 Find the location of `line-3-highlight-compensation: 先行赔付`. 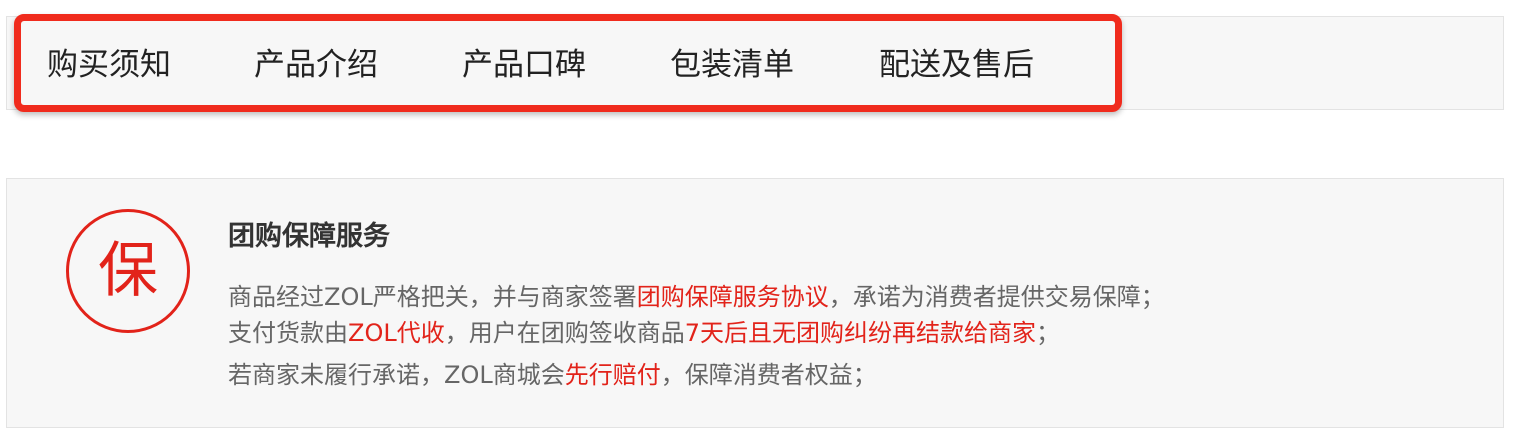

line-3-highlight-compensation: 先行赔付 is located at coordinates (612, 375).